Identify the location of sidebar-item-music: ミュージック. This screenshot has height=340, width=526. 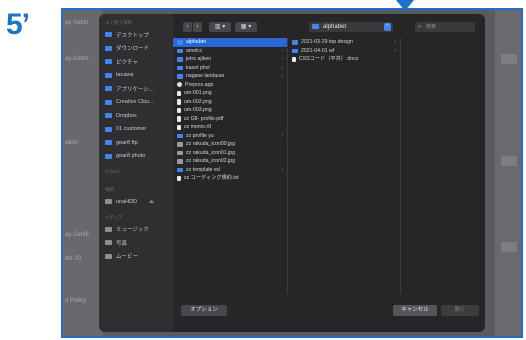
(136, 230).